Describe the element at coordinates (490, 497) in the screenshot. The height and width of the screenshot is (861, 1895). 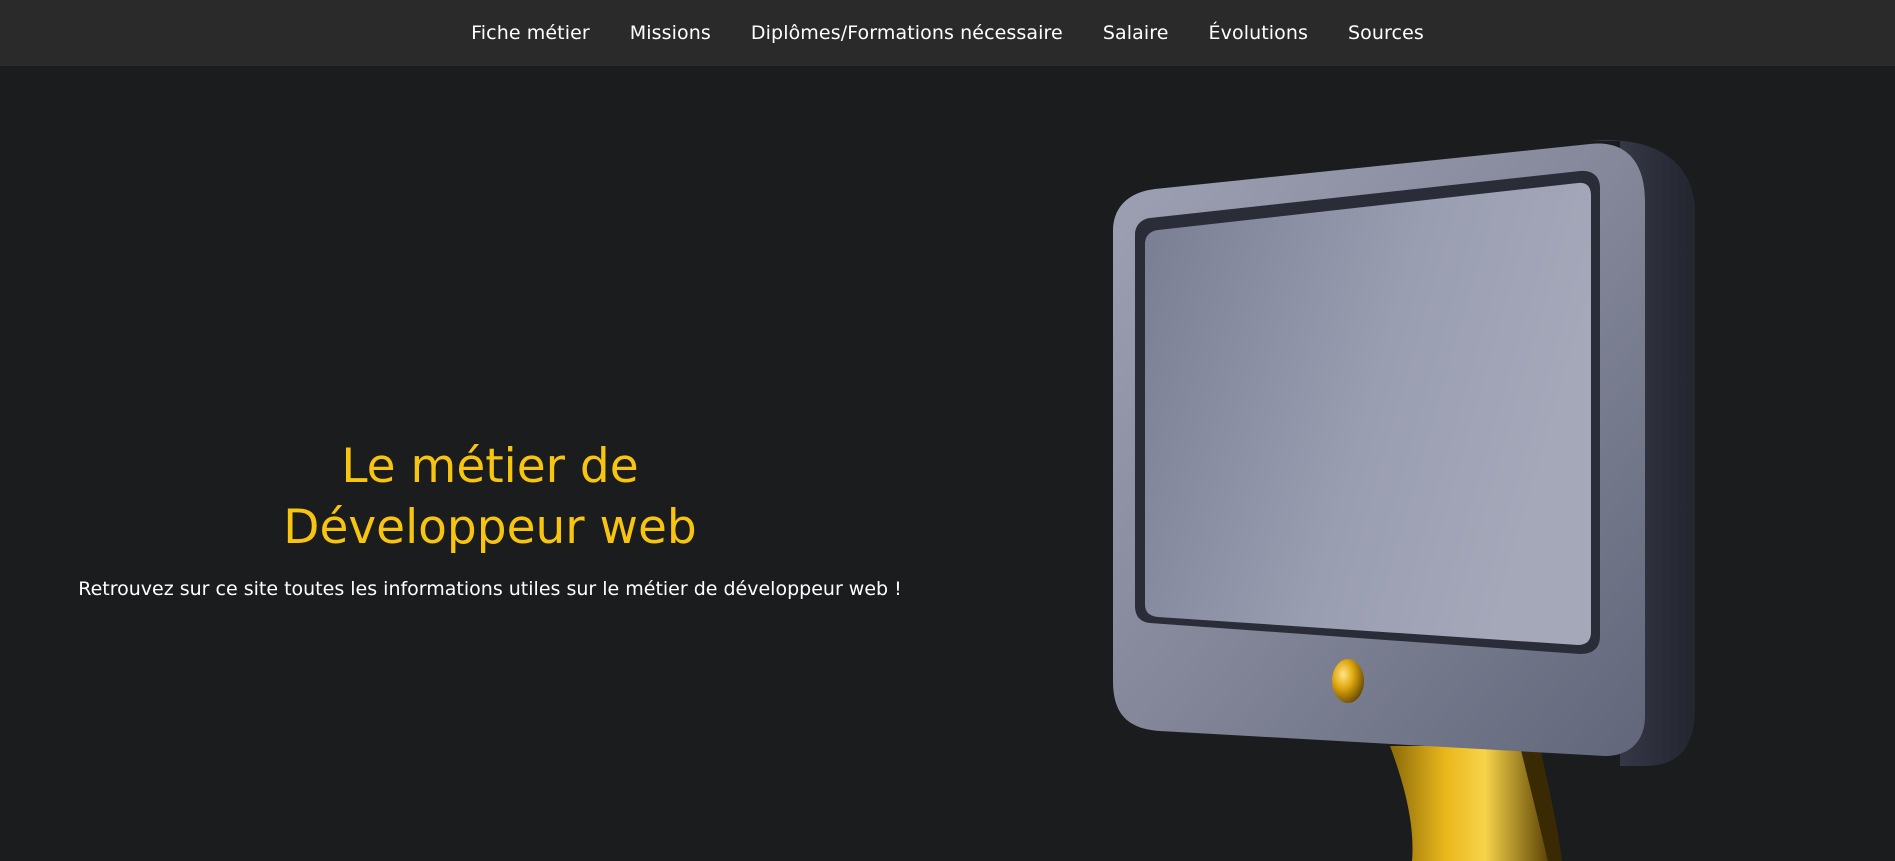
I see `hero-title: Le métier de Développeur web` at that location.